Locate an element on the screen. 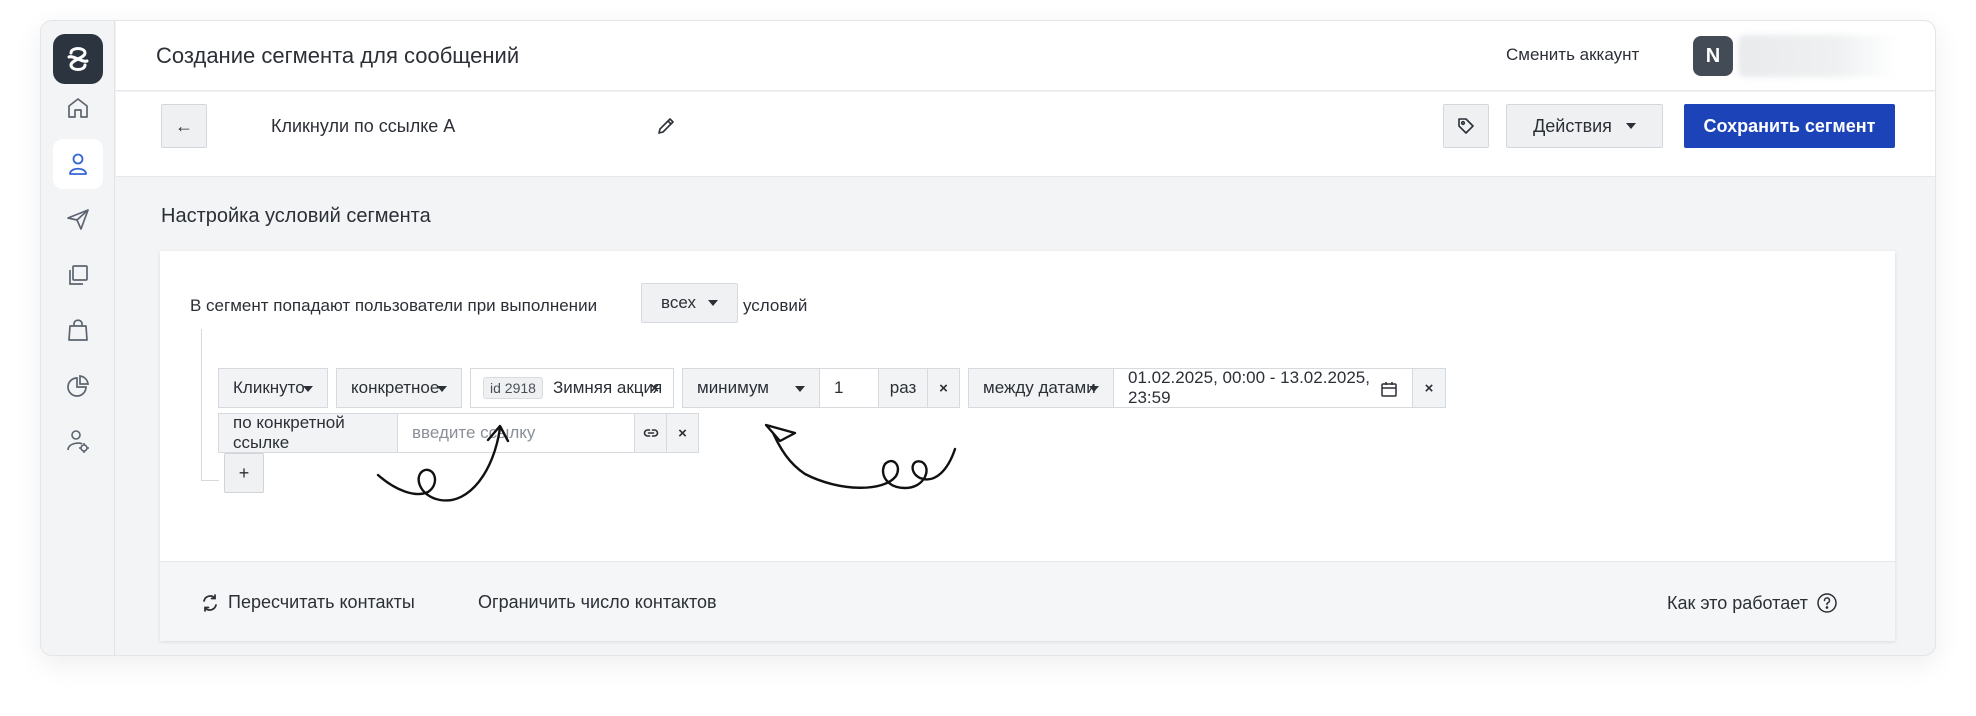 This screenshot has height=716, width=1976. sidebar-item-campaigns is located at coordinates (78, 219).